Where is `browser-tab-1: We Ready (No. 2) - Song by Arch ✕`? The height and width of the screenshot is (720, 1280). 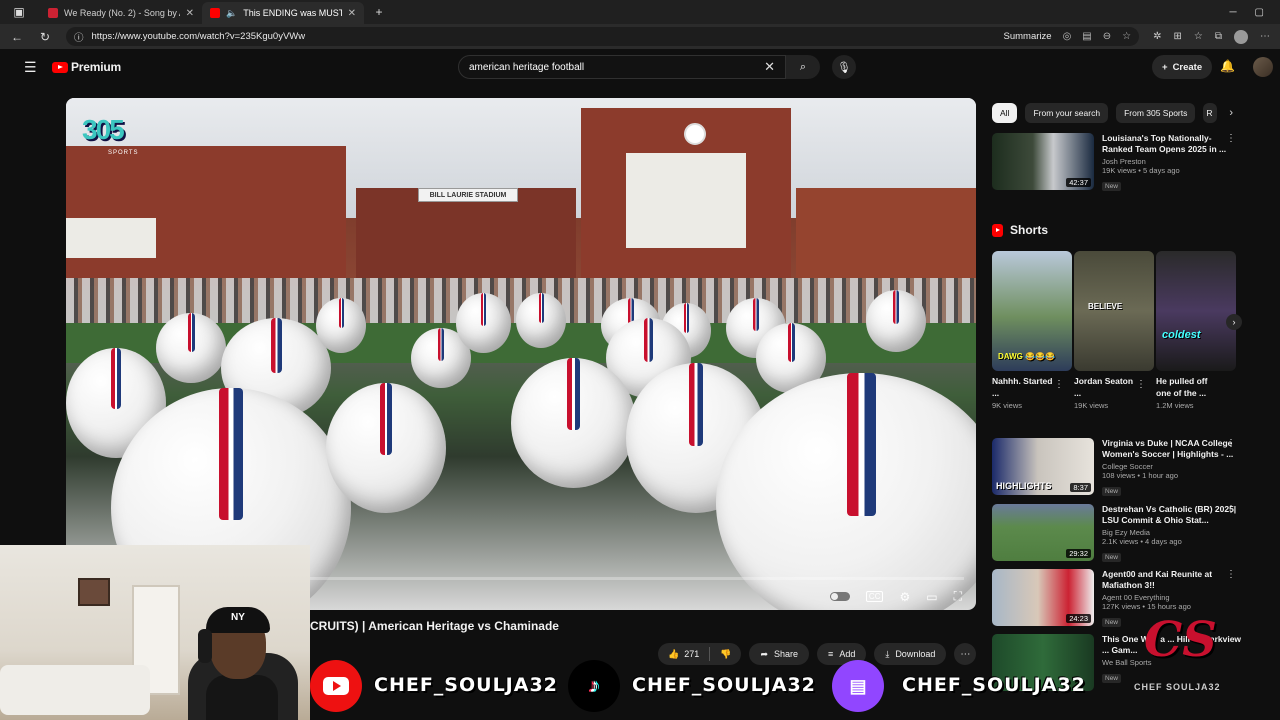 browser-tab-1: We Ready (No. 2) - Song by Arch ✕ is located at coordinates (121, 13).